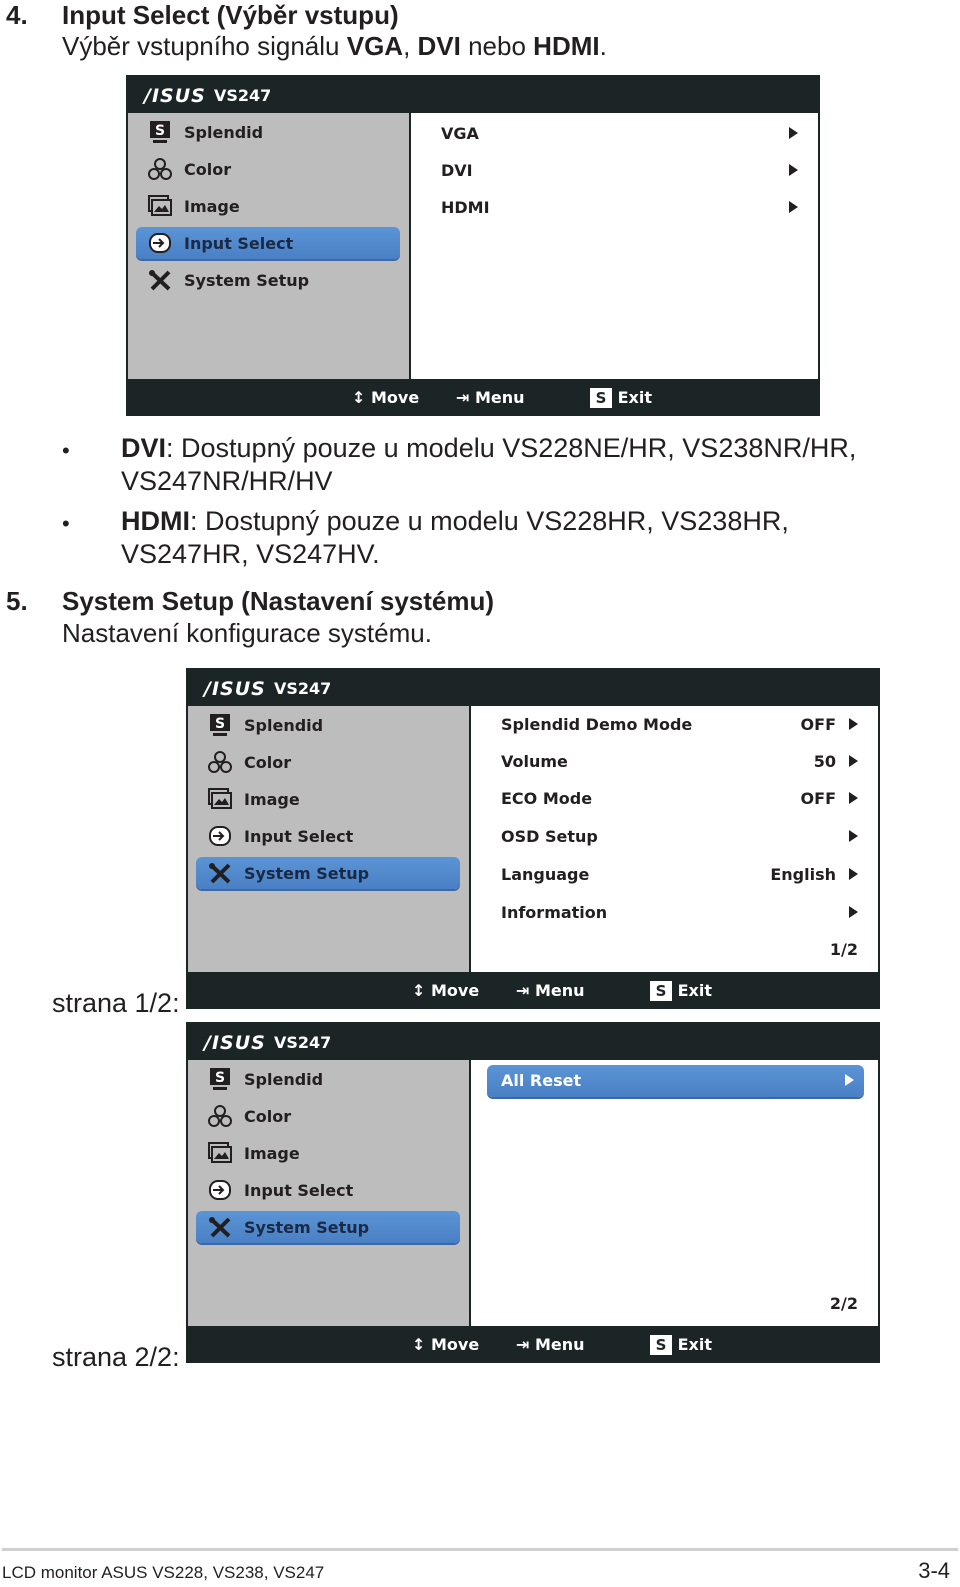  What do you see at coordinates (566, 46) in the screenshot?
I see `desc-hdmi: HDMI` at bounding box center [566, 46].